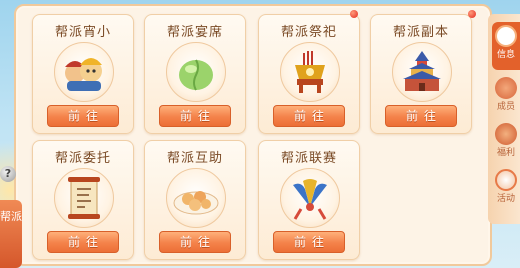 The height and width of the screenshot is (268, 520). I want to click on incense-altar-icon, so click(310, 72).